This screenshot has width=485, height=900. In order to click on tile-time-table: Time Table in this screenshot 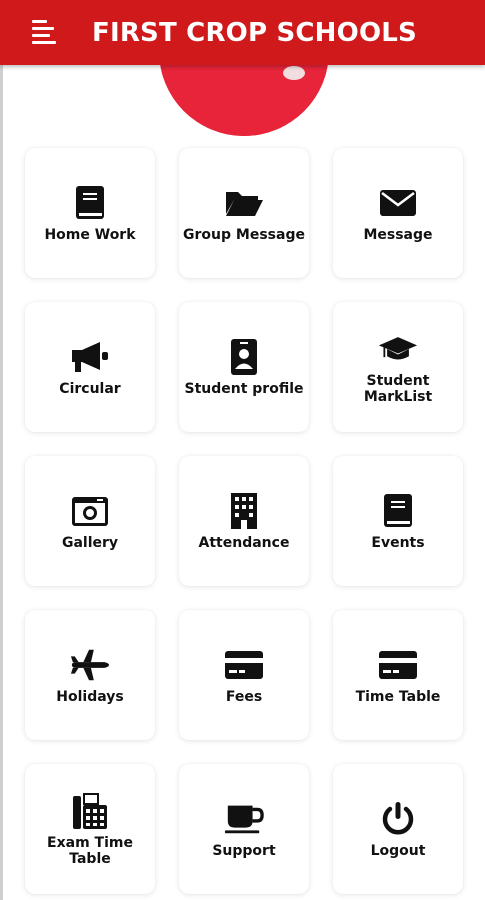, I will do `click(398, 675)`.